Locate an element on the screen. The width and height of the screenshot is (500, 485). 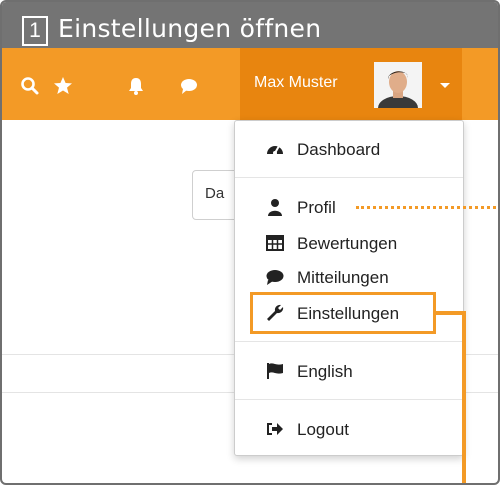
menu-item-english: English is located at coordinates (360, 371).